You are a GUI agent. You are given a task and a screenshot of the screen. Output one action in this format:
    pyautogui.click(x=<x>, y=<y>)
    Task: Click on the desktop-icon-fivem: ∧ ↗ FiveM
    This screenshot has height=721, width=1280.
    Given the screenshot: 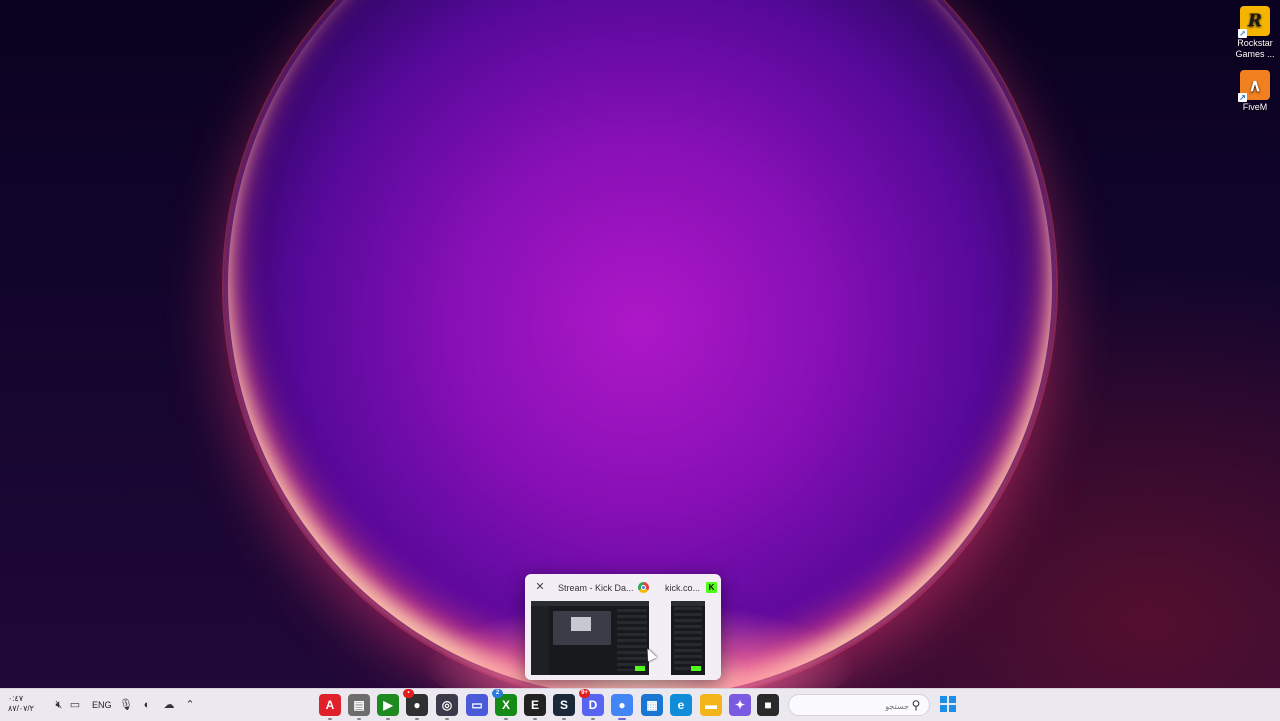 What is the action you would take?
    pyautogui.click(x=1254, y=91)
    